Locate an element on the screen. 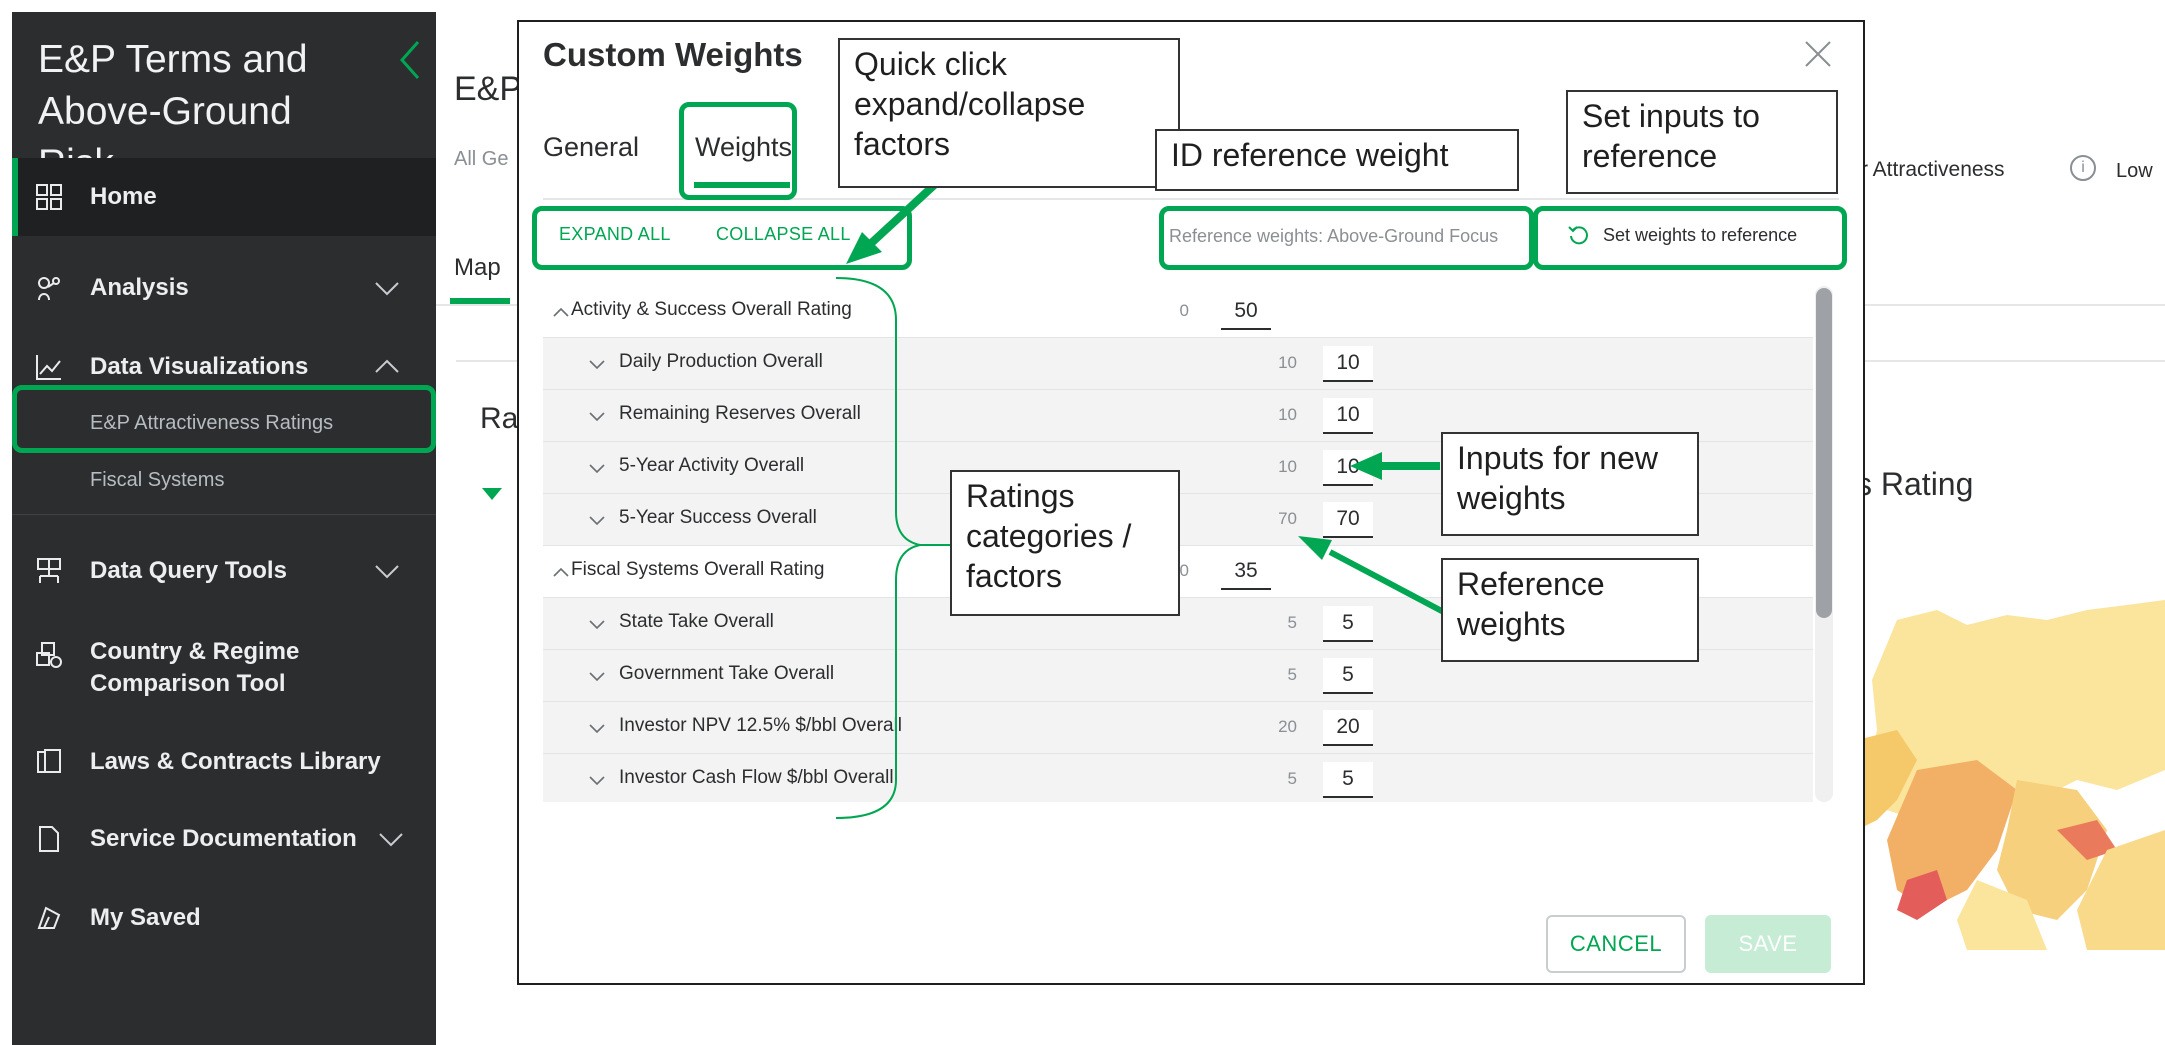 Image resolution: width=2165 pixels, height=1045 pixels. category-row: Activity & Success Overall Rating 0 is located at coordinates (1178, 312).